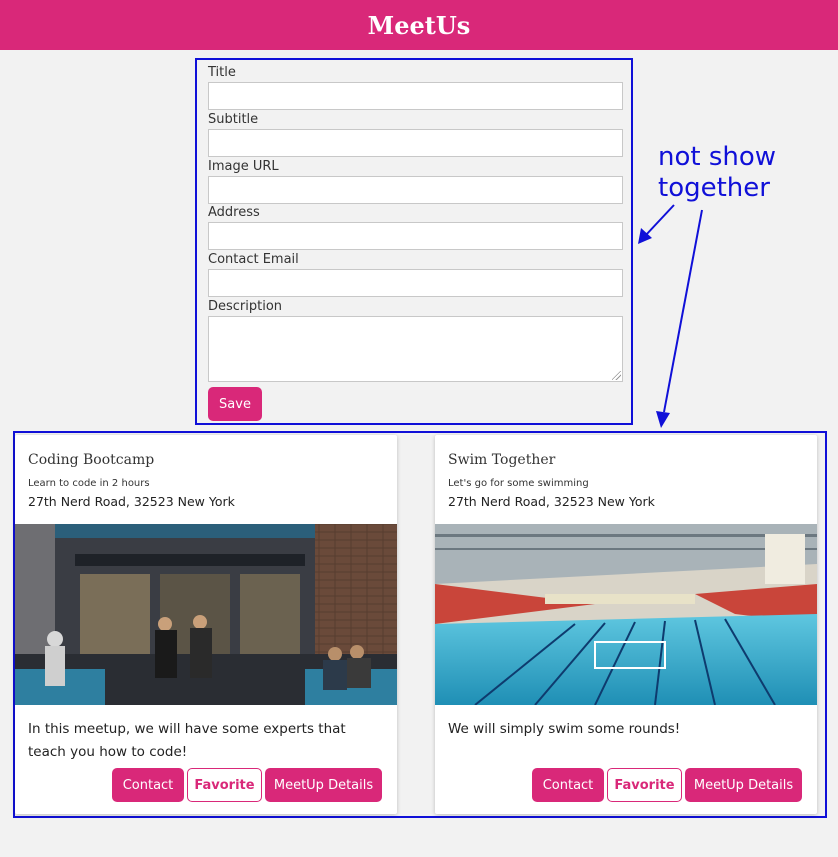  I want to click on meetup-title: Coding Bootcamp, so click(91, 460).